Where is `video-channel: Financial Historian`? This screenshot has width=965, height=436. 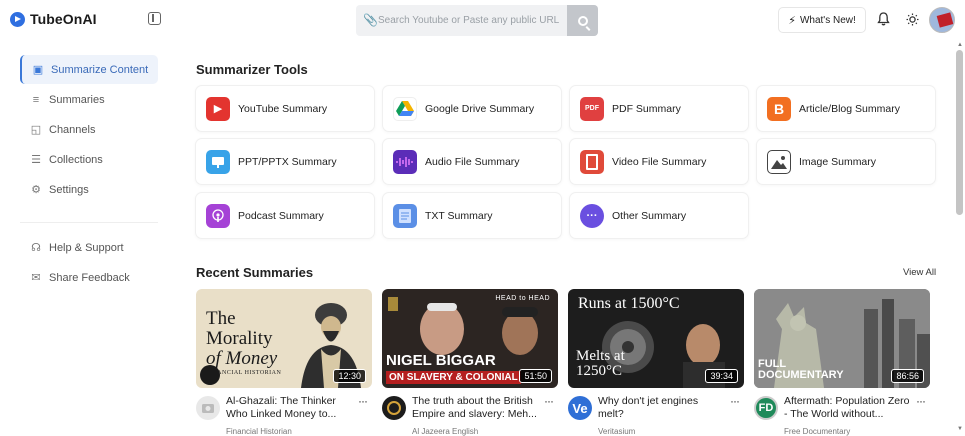 video-channel: Financial Historian is located at coordinates (259, 431).